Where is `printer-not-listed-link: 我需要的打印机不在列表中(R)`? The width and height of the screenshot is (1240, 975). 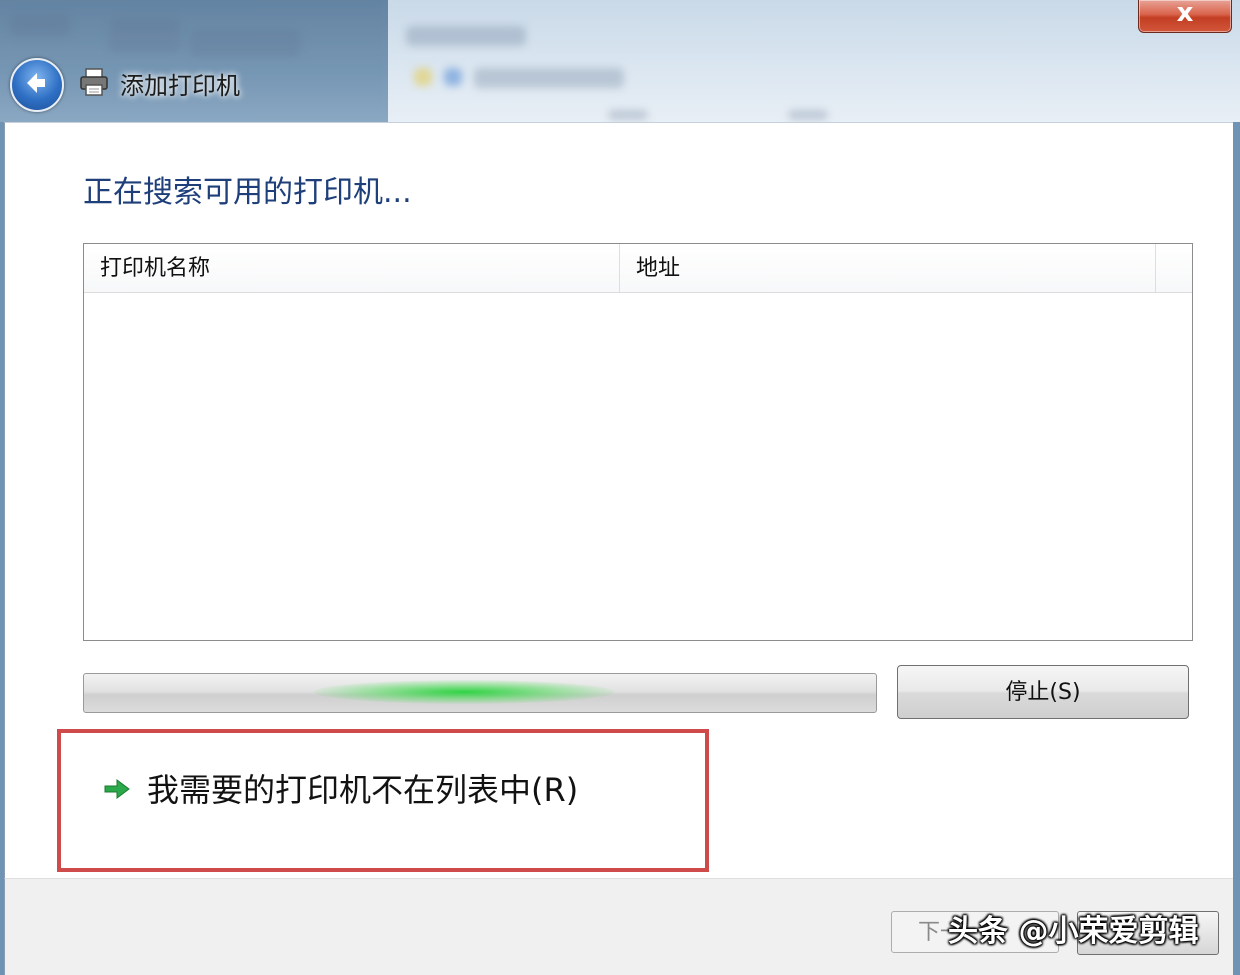
printer-not-listed-link: 我需要的打印机不在列表中(R) is located at coordinates (362, 788).